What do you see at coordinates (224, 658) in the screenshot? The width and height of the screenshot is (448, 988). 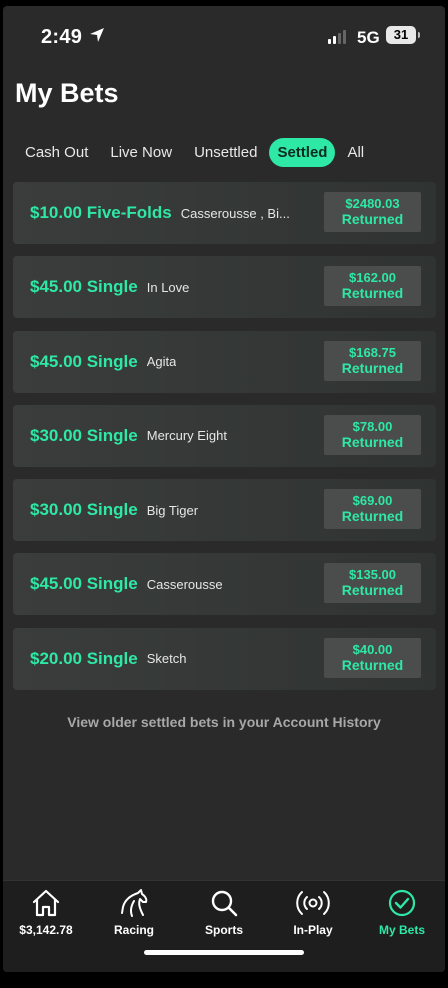 I see `bet-card: $20.00 Single Sketch $40.00 Returned` at bounding box center [224, 658].